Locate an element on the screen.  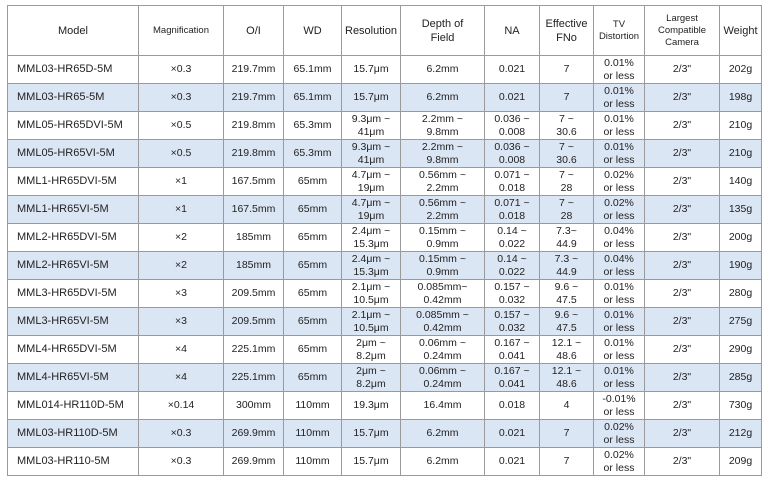
cell-model: MML2-HR65VI-5M is located at coordinates (73, 265).